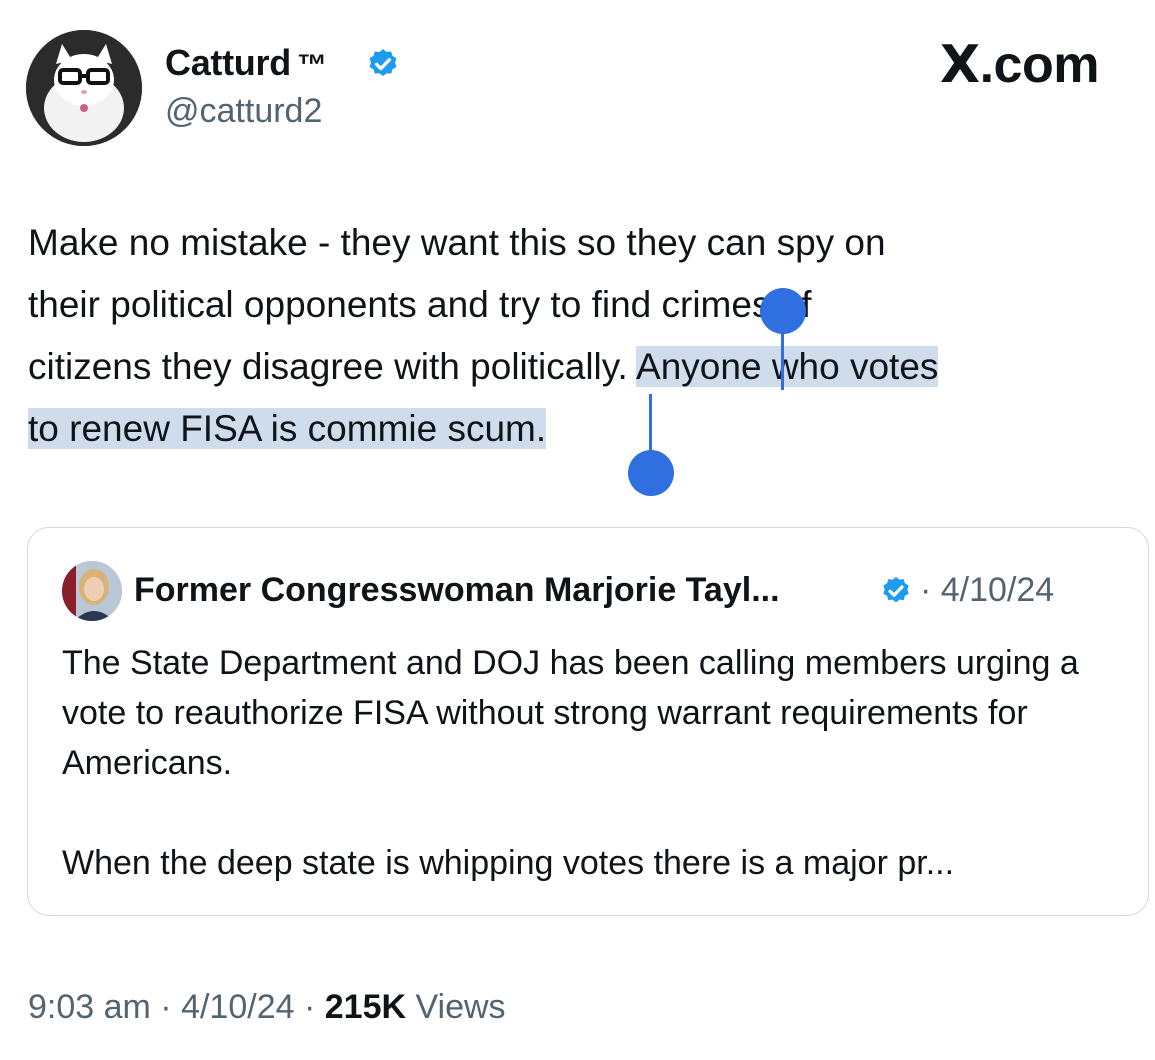 The width and height of the screenshot is (1155, 1060). I want to click on author-handle: @catturd2, so click(243, 111).